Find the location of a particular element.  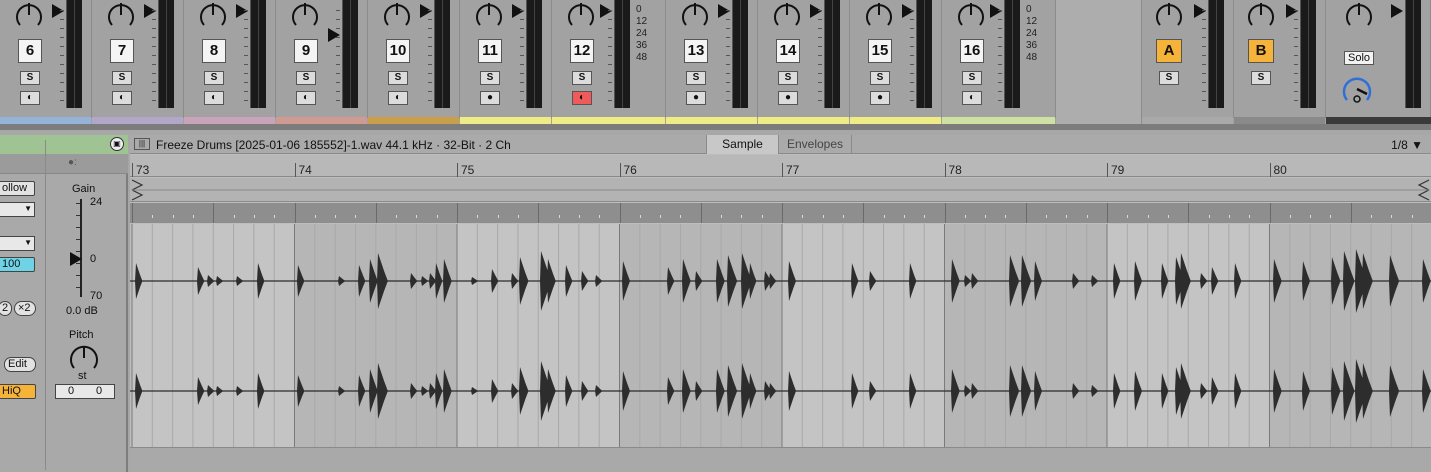

track-number-11: 11 is located at coordinates (490, 51).